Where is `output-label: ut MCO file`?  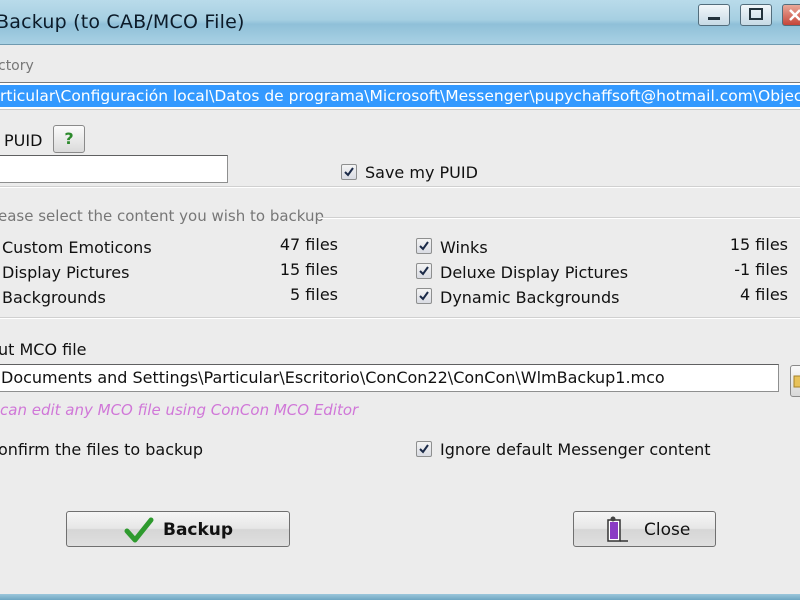
output-label: ut MCO file is located at coordinates (43, 349).